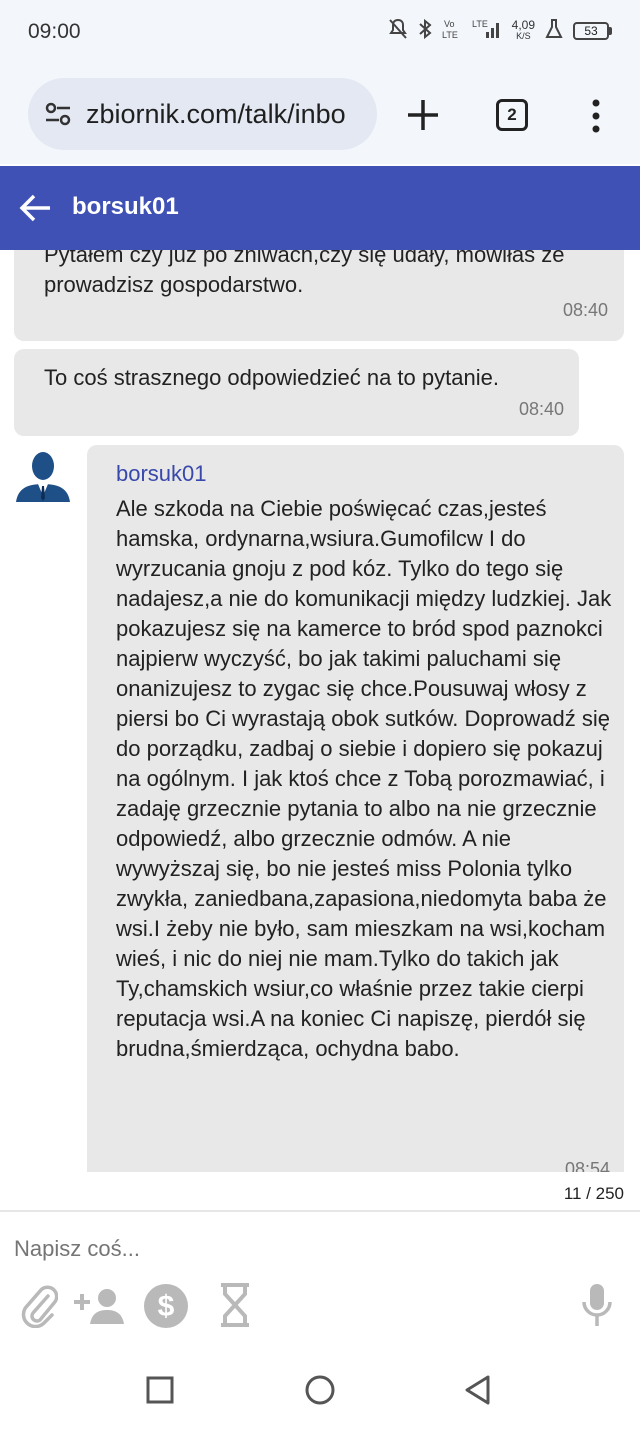 This screenshot has width=640, height=1433. Describe the element at coordinates (294, 1249) in the screenshot. I see `message-input` at that location.